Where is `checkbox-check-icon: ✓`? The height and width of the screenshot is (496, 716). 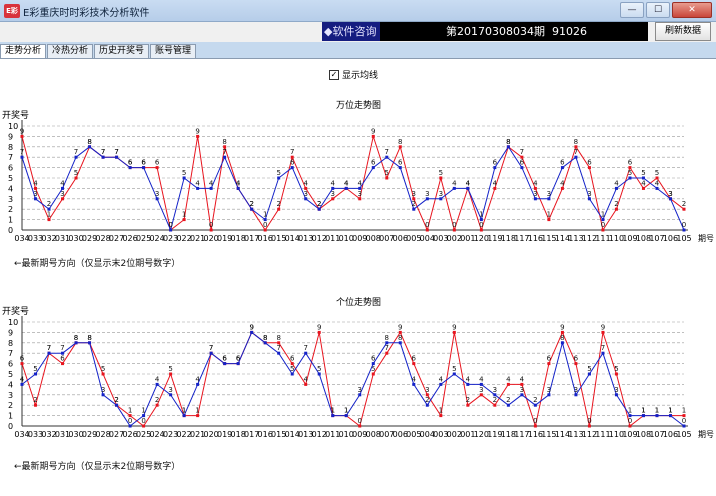
checkbox-check-icon: ✓ is located at coordinates (334, 74).